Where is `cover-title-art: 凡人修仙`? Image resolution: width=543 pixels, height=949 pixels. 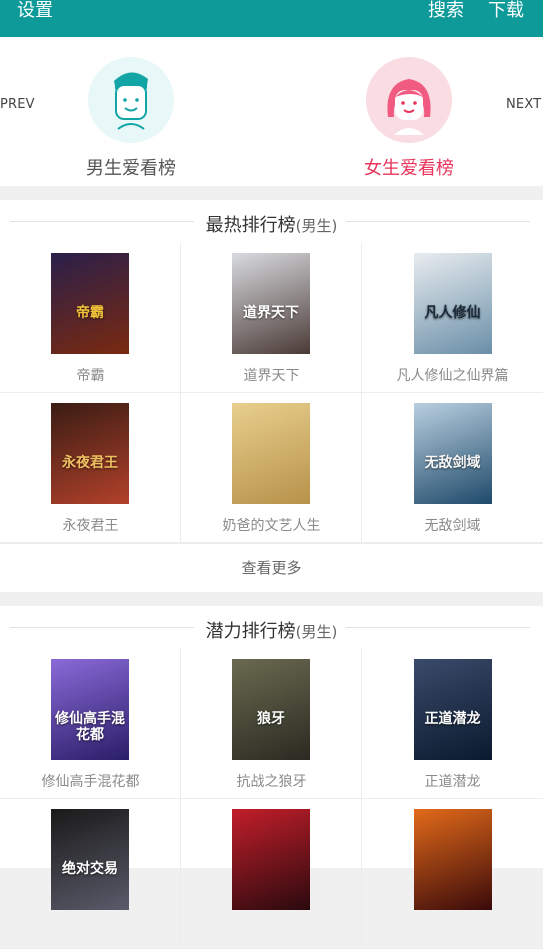
cover-title-art: 凡人修仙 is located at coordinates (452, 313).